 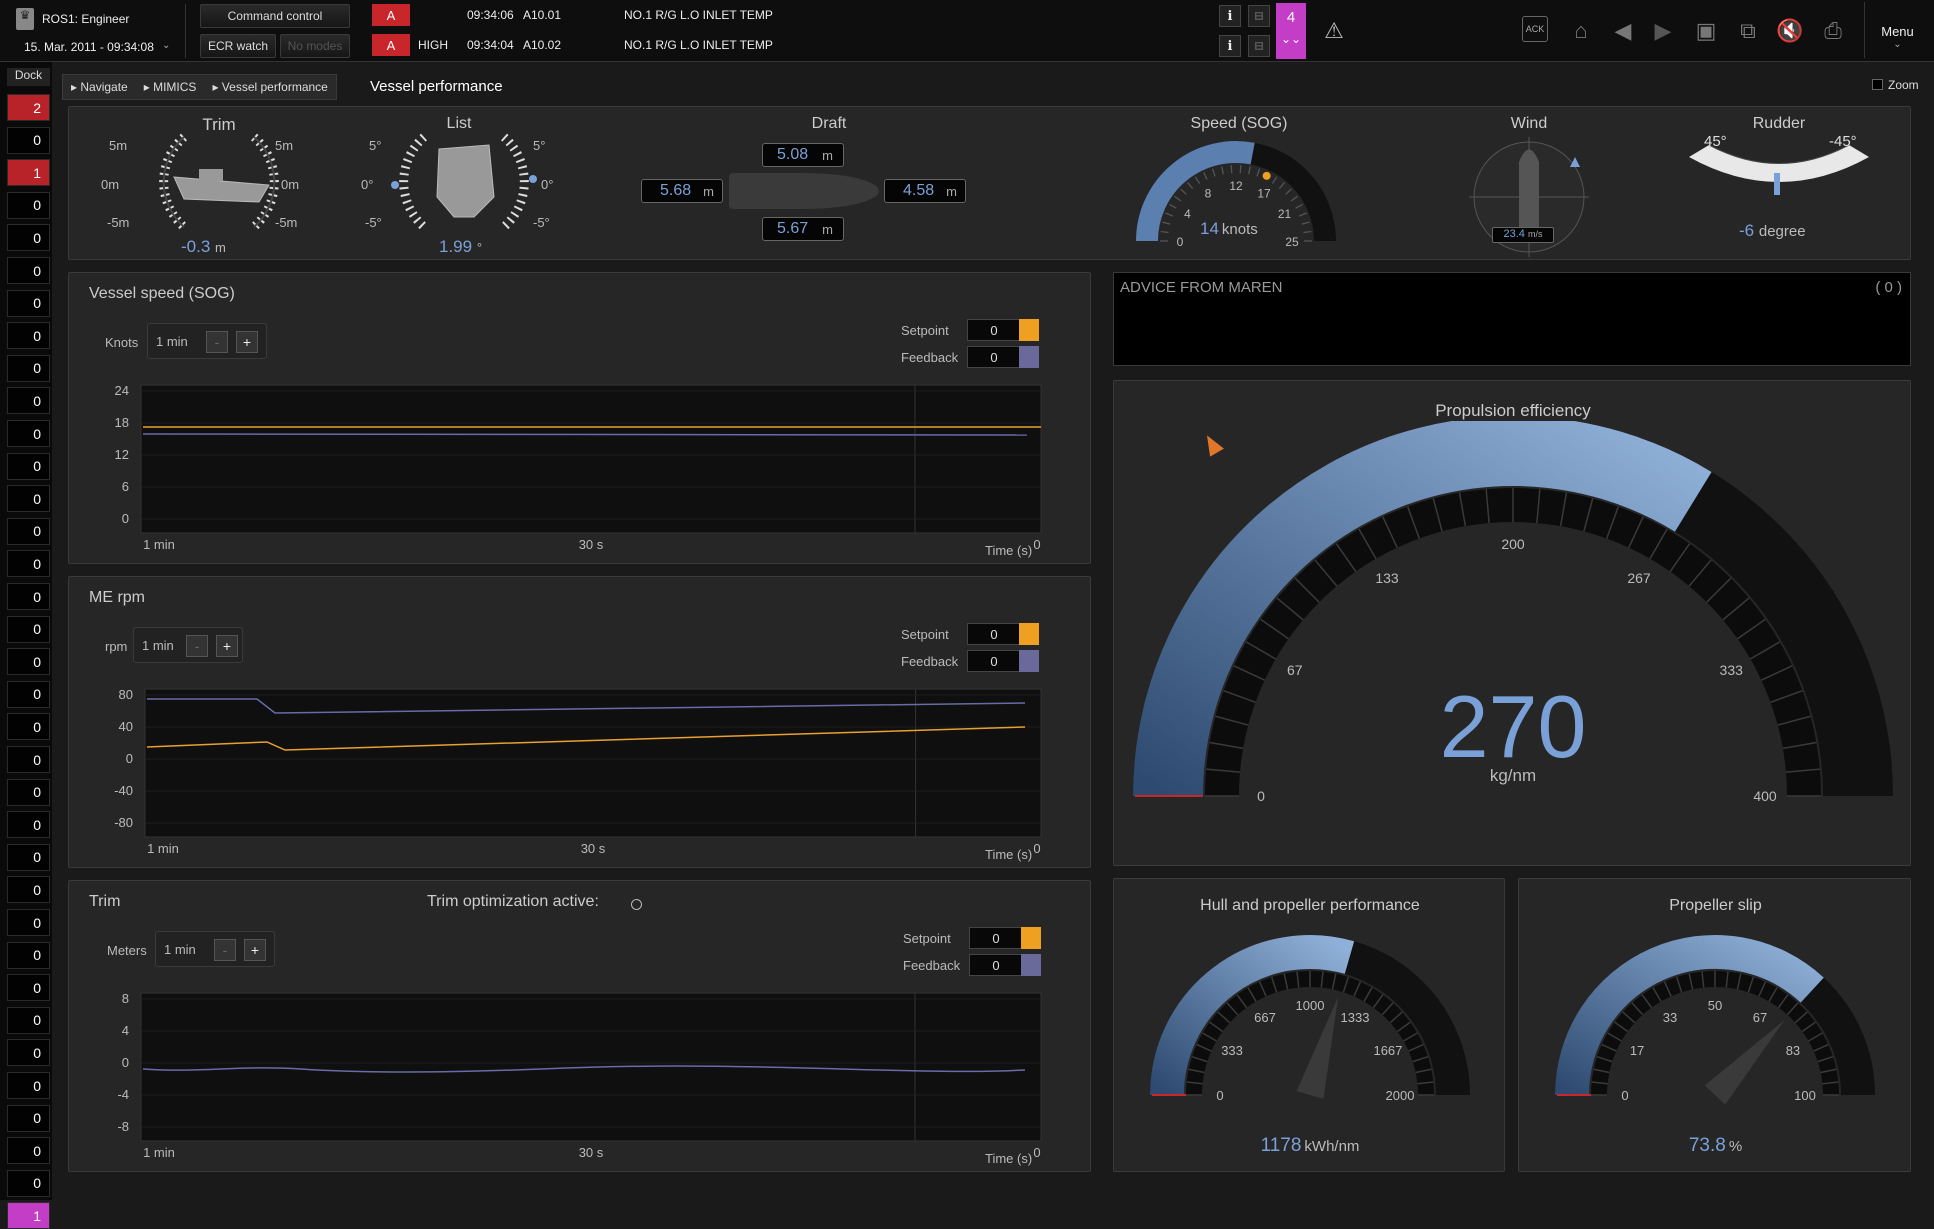 I want to click on setpoint-swatch, so click(x=1029, y=330).